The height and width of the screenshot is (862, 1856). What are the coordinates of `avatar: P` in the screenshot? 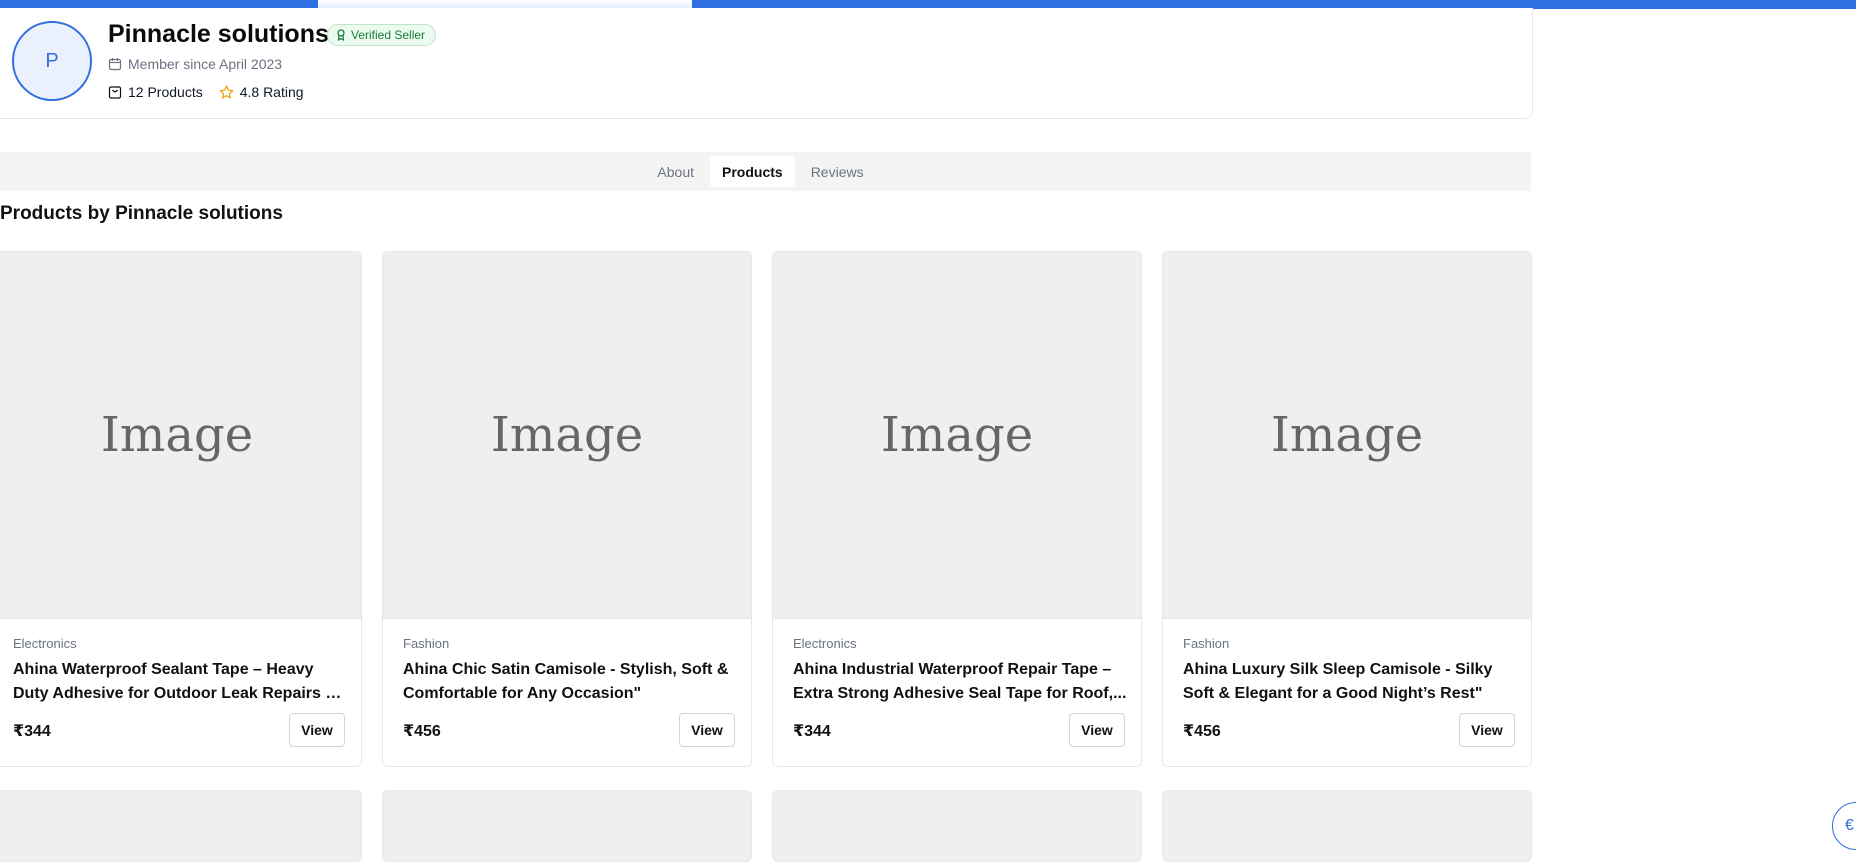 It's located at (52, 61).